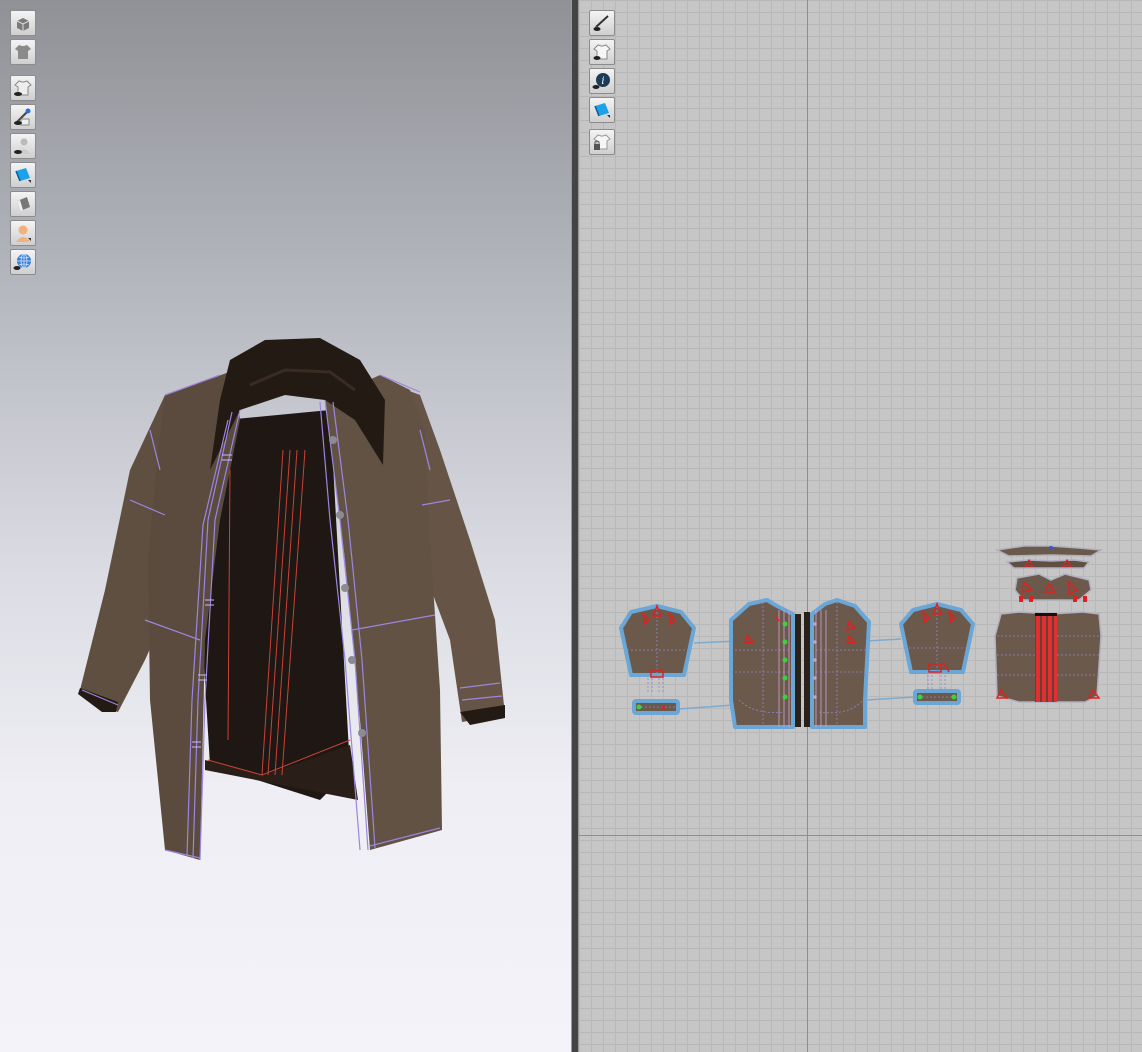 This screenshot has height=1052, width=1142. What do you see at coordinates (762, 663) in the screenshot?
I see `pattern-left-front` at bounding box center [762, 663].